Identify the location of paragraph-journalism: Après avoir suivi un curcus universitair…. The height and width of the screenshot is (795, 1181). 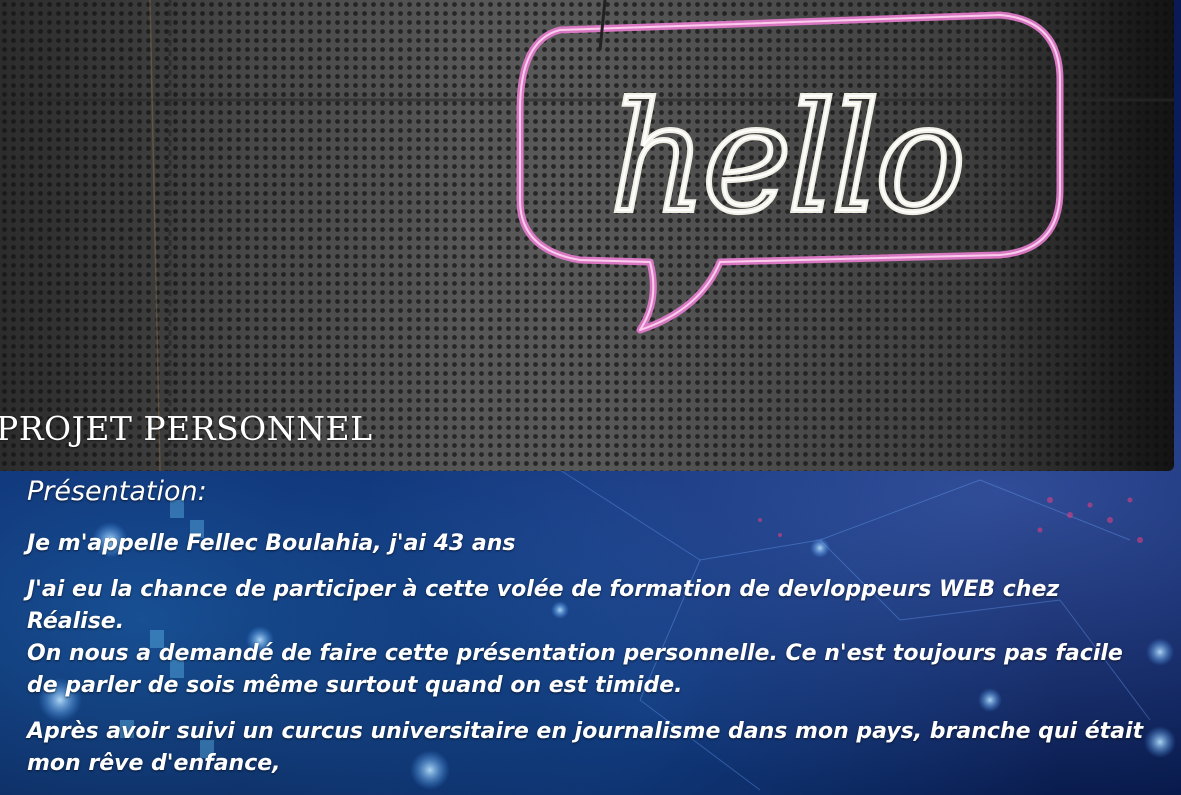
(585, 747).